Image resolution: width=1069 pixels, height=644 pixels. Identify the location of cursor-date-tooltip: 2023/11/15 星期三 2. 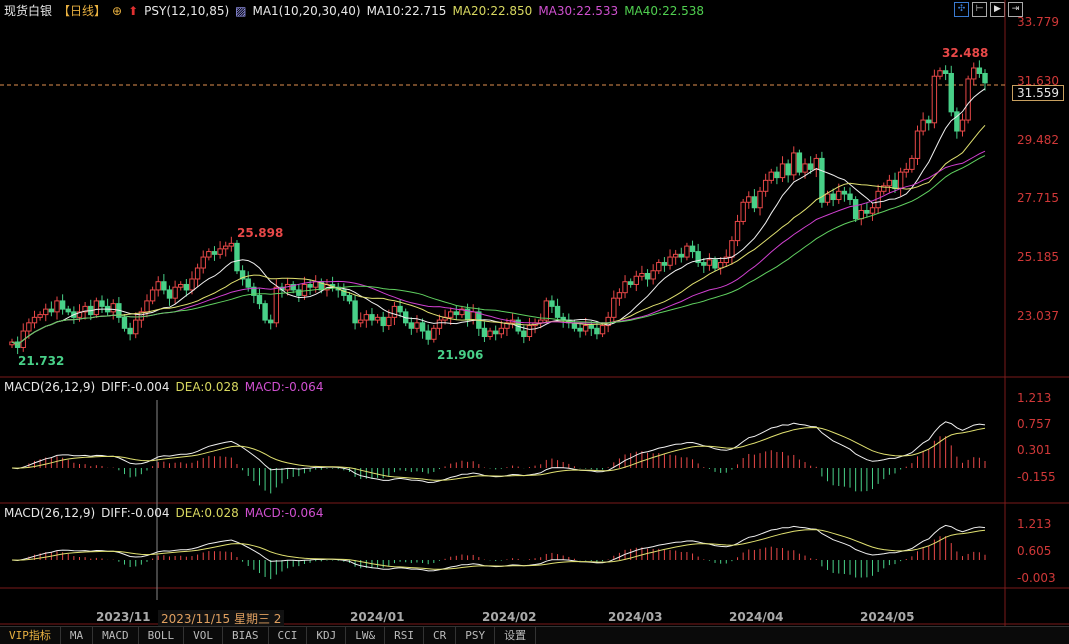
(221, 618).